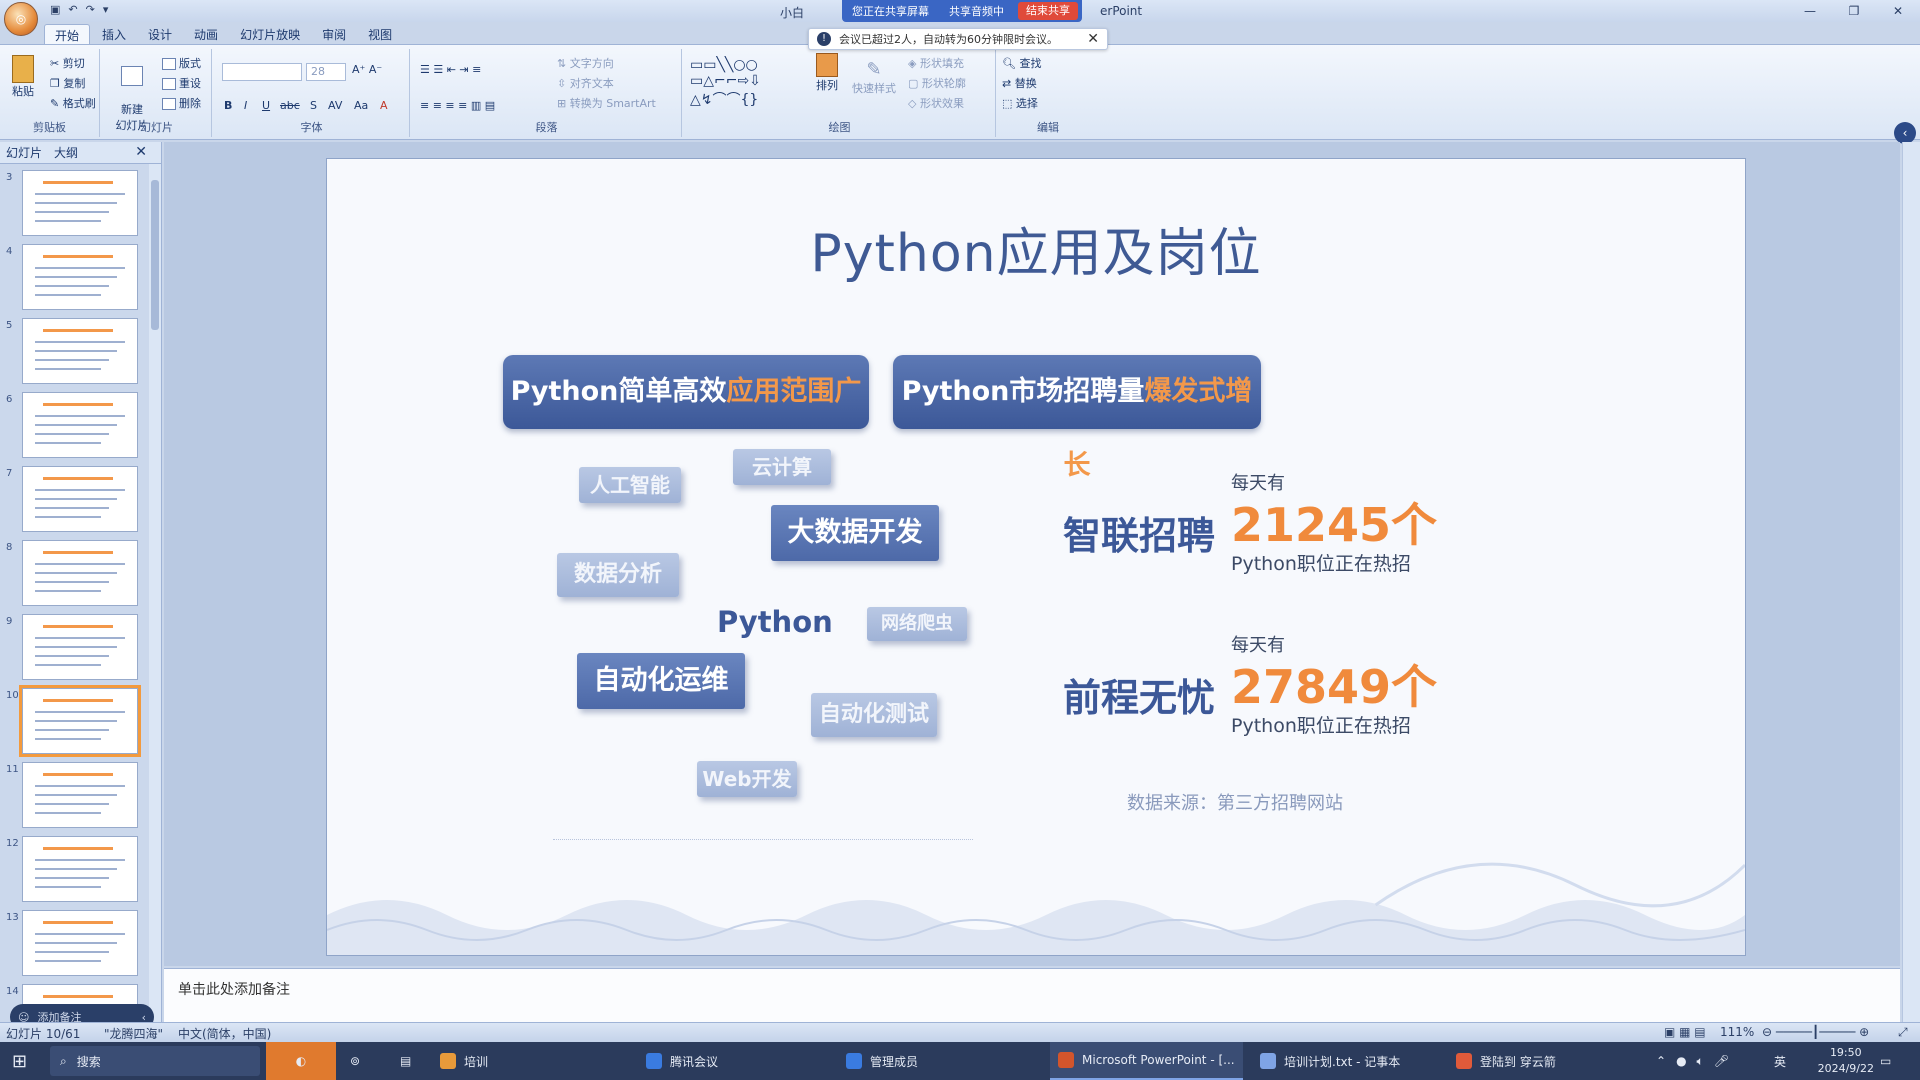 Image resolution: width=1920 pixels, height=1080 pixels. Describe the element at coordinates (1021, 63) in the screenshot. I see `find-button: 🔍︎ 查找` at that location.